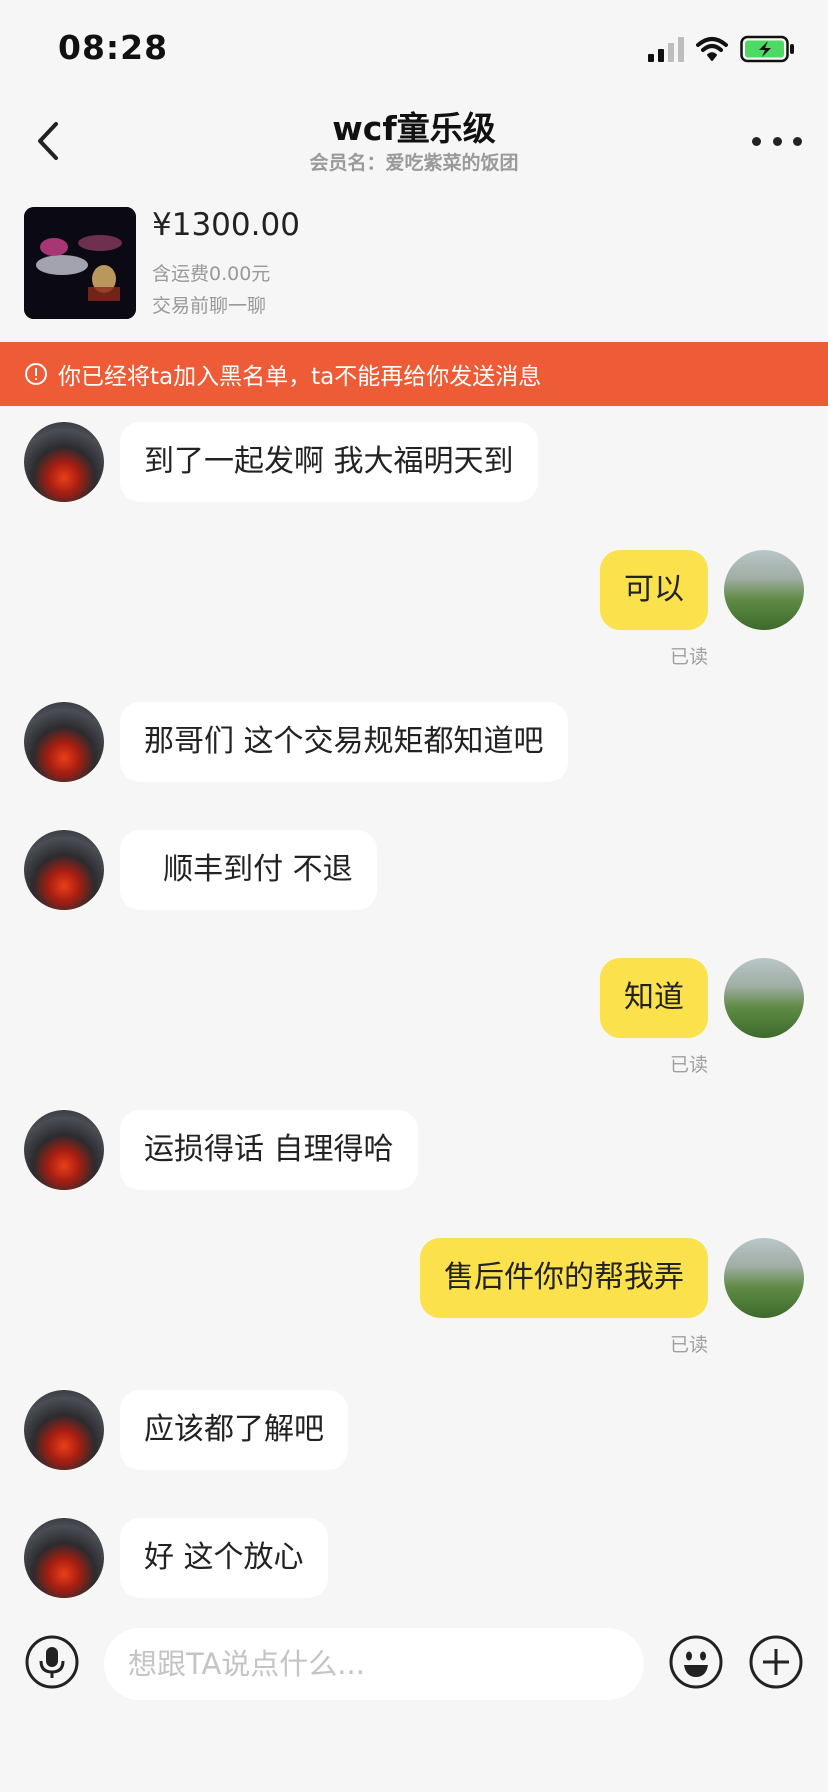 This screenshot has height=1792, width=828. I want to click on message-bubble-incoming: 那哥们 这个交易规矩都知道吧, so click(344, 742).